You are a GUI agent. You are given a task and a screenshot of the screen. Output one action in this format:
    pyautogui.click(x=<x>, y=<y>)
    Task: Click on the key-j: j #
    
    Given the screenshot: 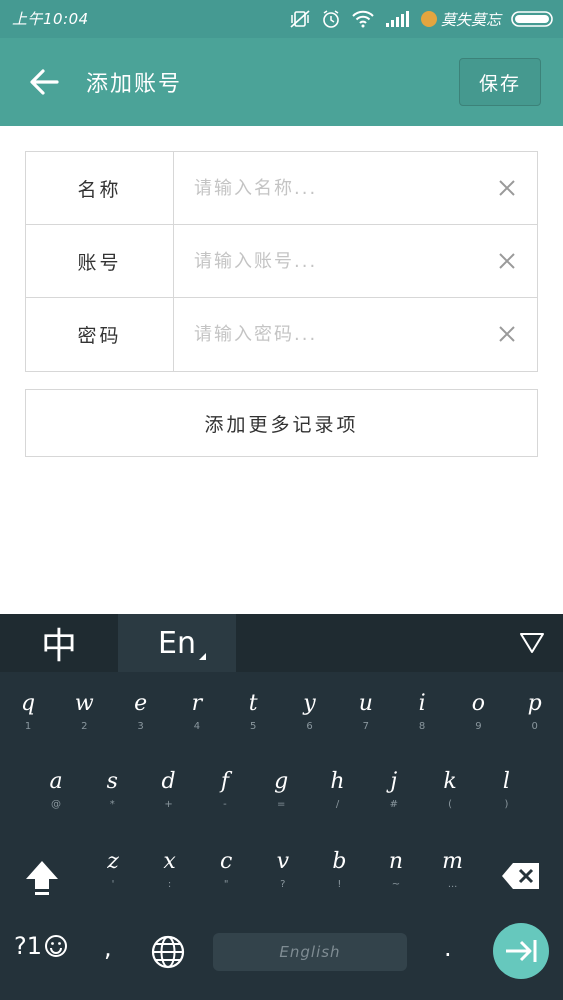 What is the action you would take?
    pyautogui.click(x=394, y=790)
    